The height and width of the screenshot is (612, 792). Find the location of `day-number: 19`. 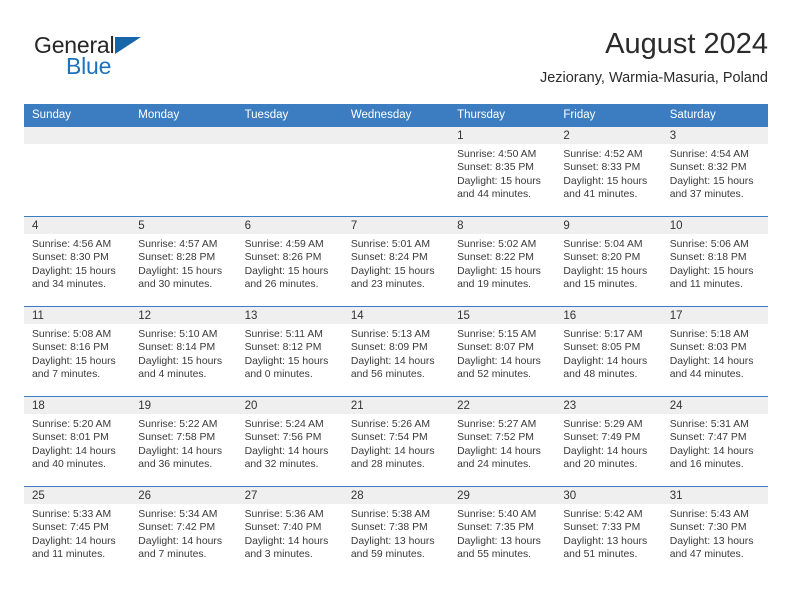

day-number: 19 is located at coordinates (183, 405).